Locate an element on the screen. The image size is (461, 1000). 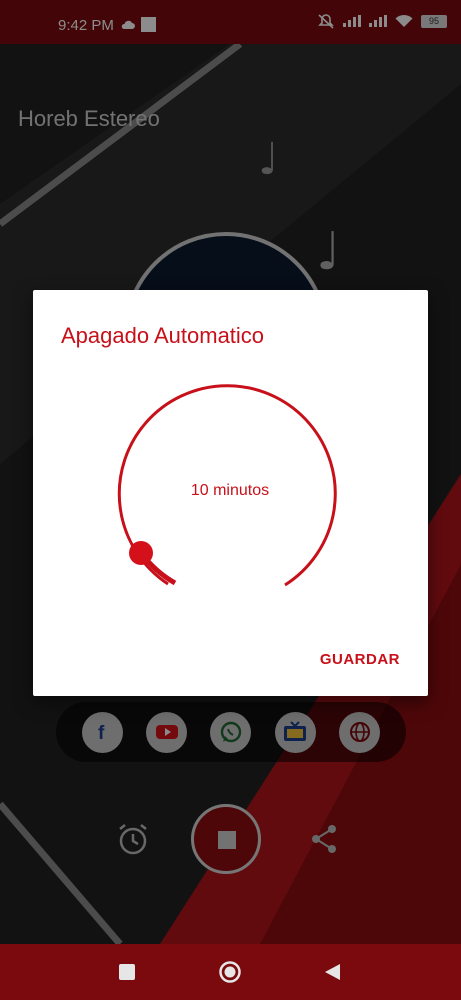
back-icon is located at coordinates (332, 972).